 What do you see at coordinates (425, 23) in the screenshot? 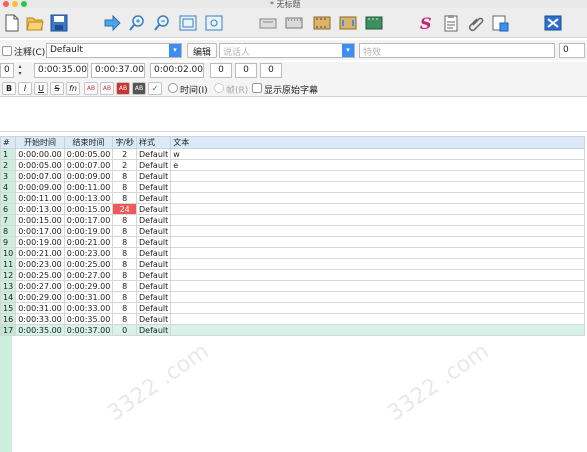
I see `style-s-icon: S` at bounding box center [425, 23].